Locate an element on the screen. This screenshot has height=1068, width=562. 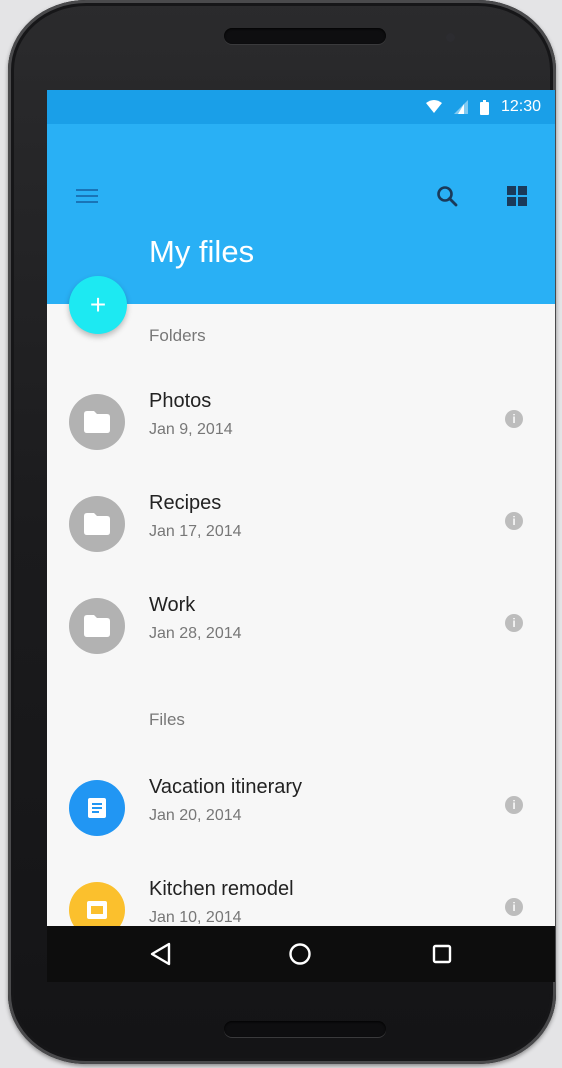
folder-name: Work is located at coordinates (172, 605).